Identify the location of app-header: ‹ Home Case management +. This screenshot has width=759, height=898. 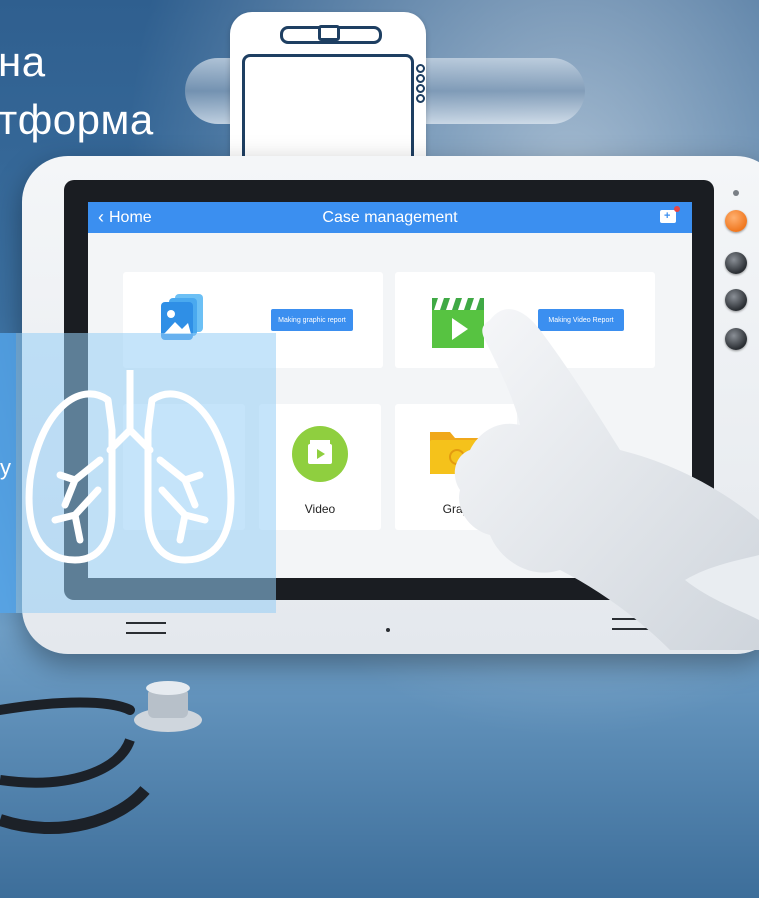
(390, 217).